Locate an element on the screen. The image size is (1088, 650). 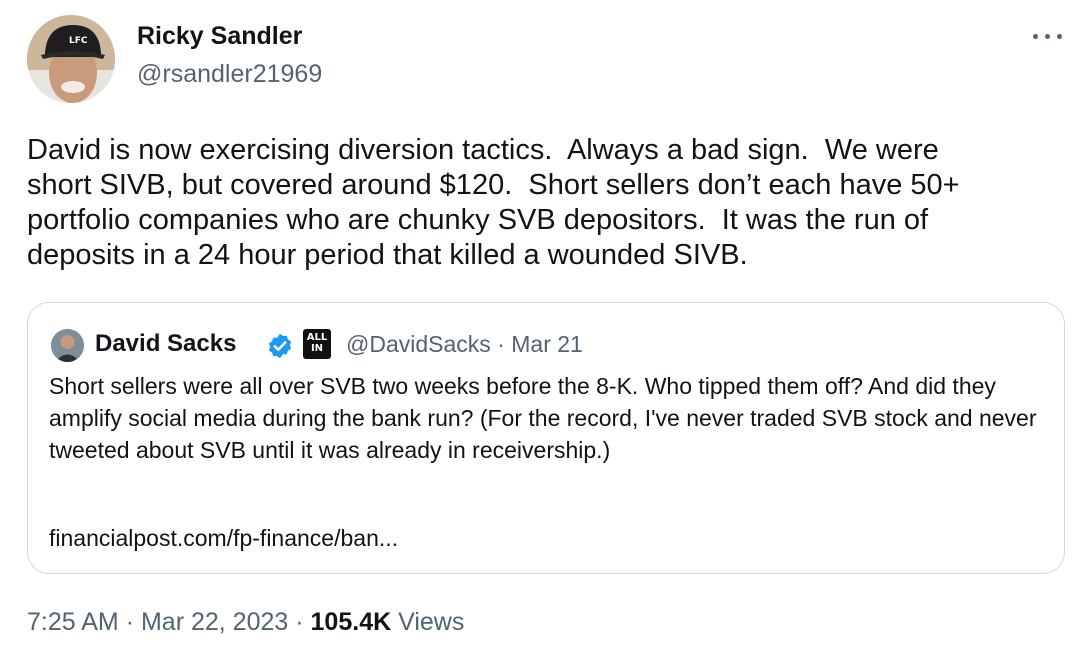
author-avatar: LFC is located at coordinates (71, 59).